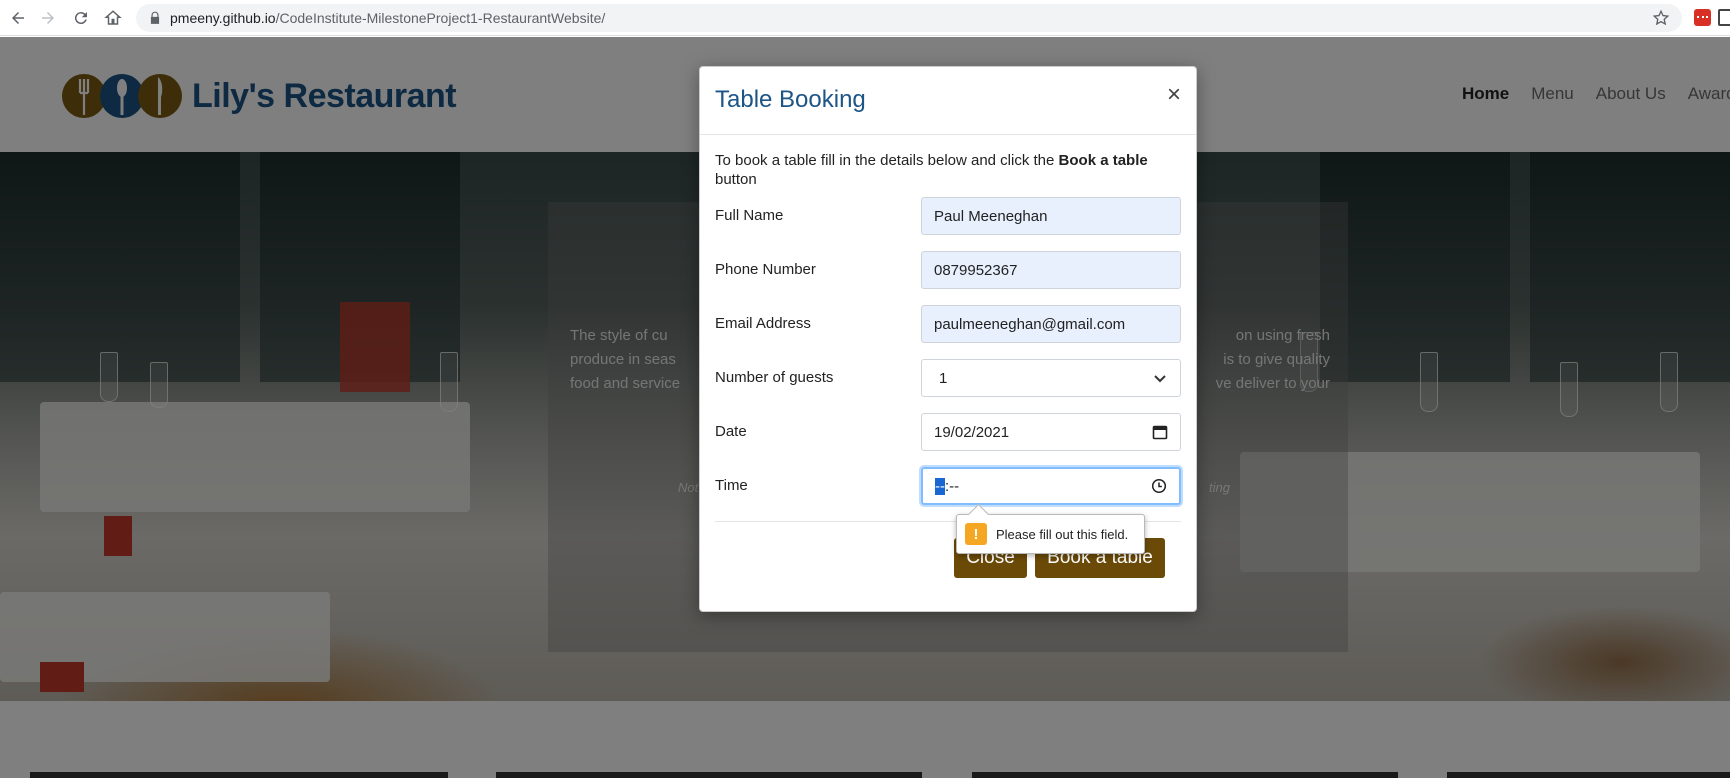  I want to click on email-input: paulmeeneghan@gmail.com, so click(1051, 324).